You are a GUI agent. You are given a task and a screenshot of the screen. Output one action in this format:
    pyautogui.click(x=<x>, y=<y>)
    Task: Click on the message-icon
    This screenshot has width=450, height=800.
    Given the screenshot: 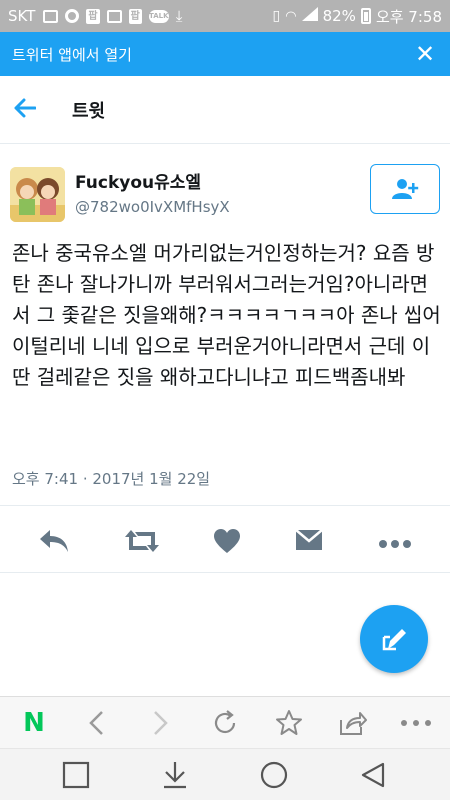 What is the action you would take?
    pyautogui.click(x=51, y=16)
    